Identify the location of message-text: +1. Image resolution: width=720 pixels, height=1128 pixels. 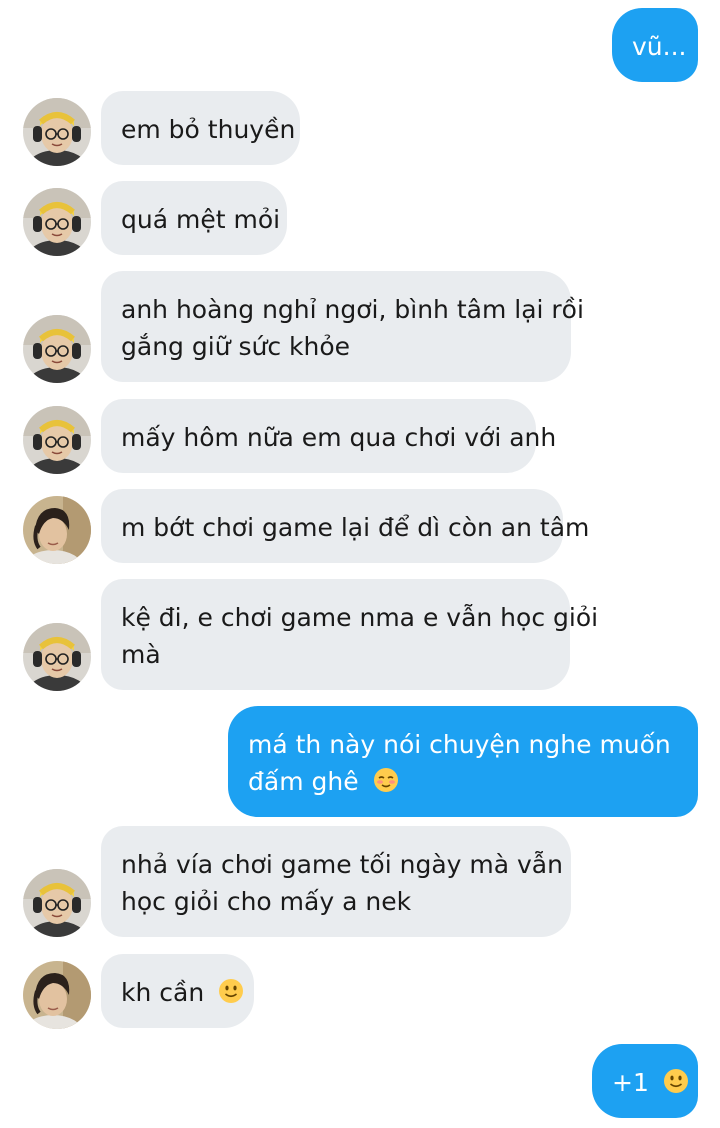
(630, 1082).